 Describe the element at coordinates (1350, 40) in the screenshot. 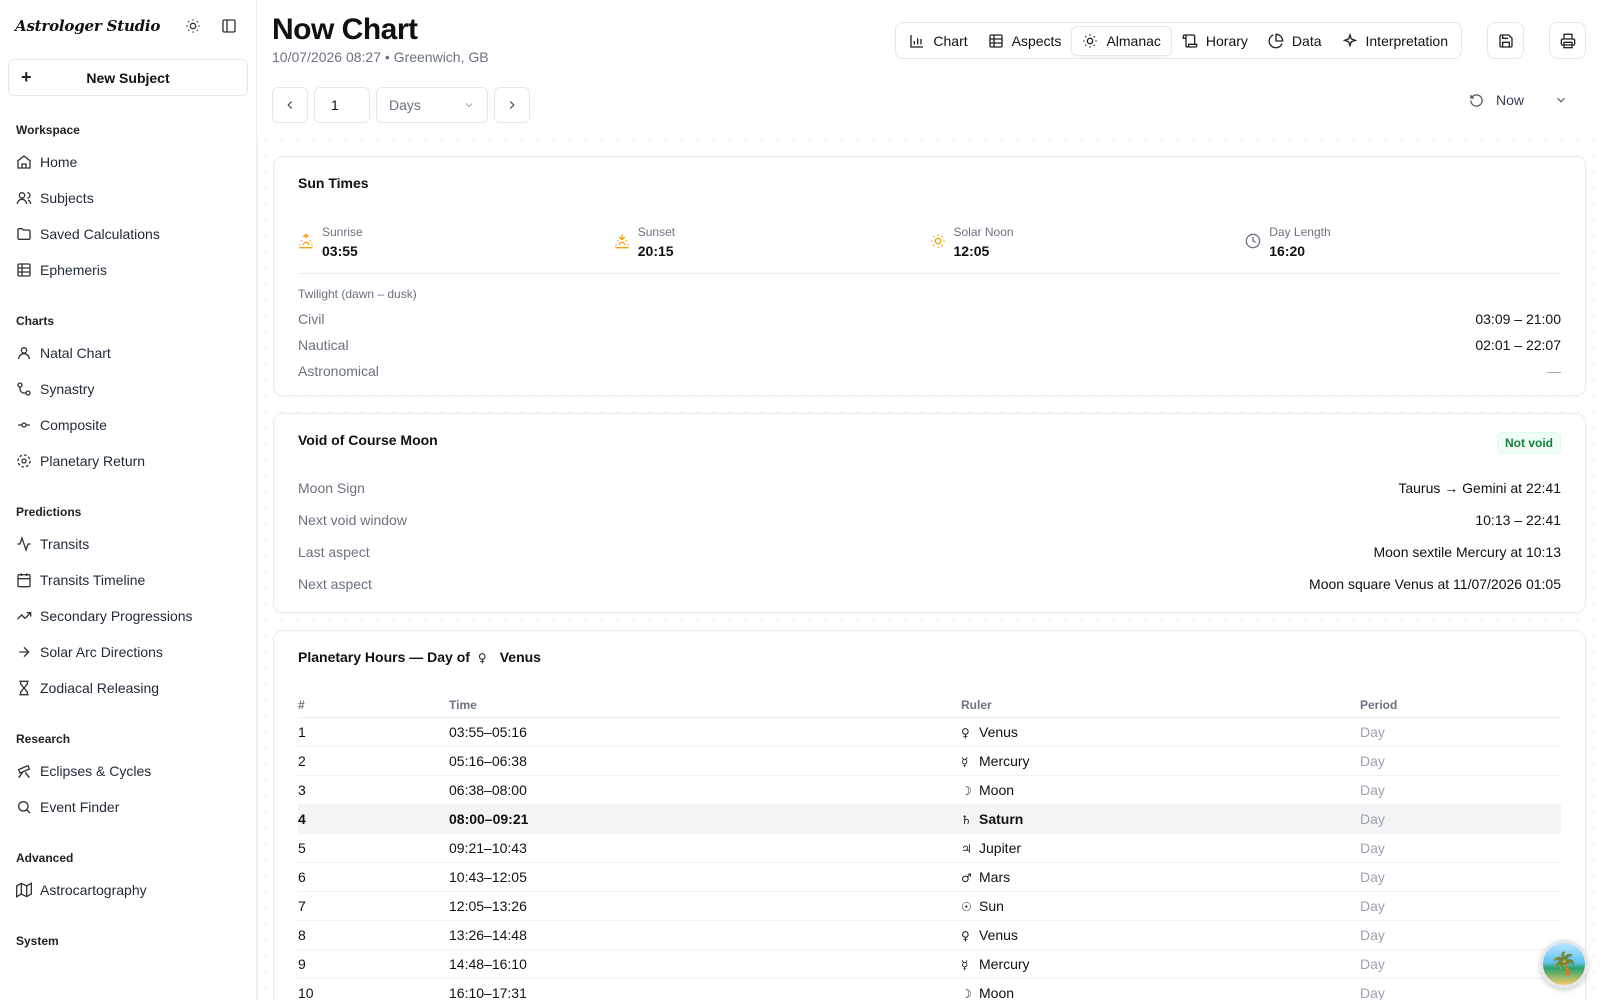

I see `sparkles-icon` at that location.